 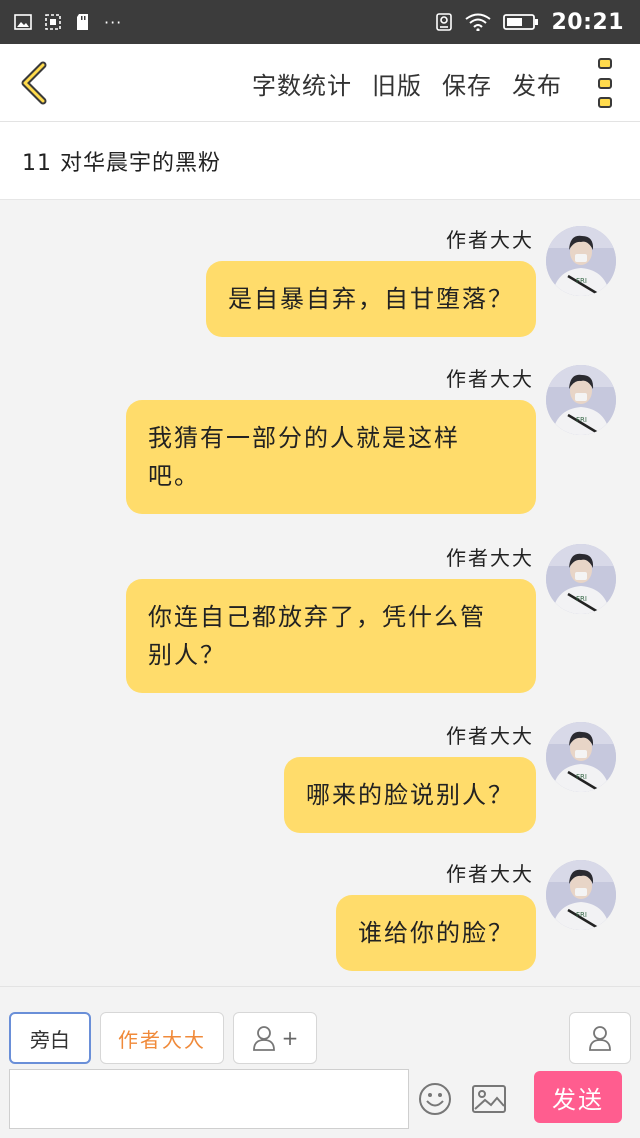 I want to click on message-line: 是自暴自弃，自甘堕落？, so click(x=371, y=299).